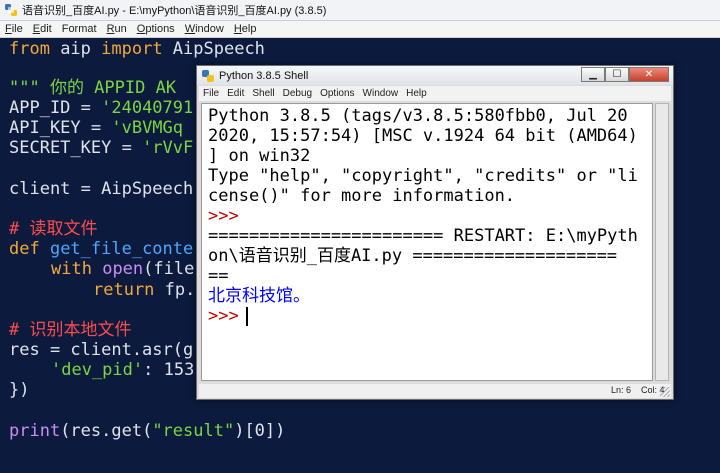 This screenshot has height=473, width=720. Describe the element at coordinates (662, 242) in the screenshot. I see `shell-scrollbar` at that location.